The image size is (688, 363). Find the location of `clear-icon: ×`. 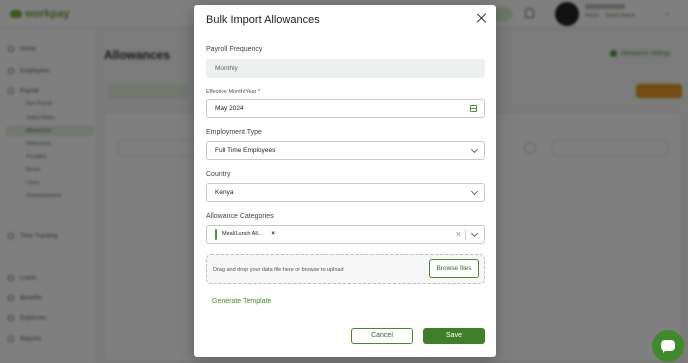

clear-icon: × is located at coordinates (458, 234).